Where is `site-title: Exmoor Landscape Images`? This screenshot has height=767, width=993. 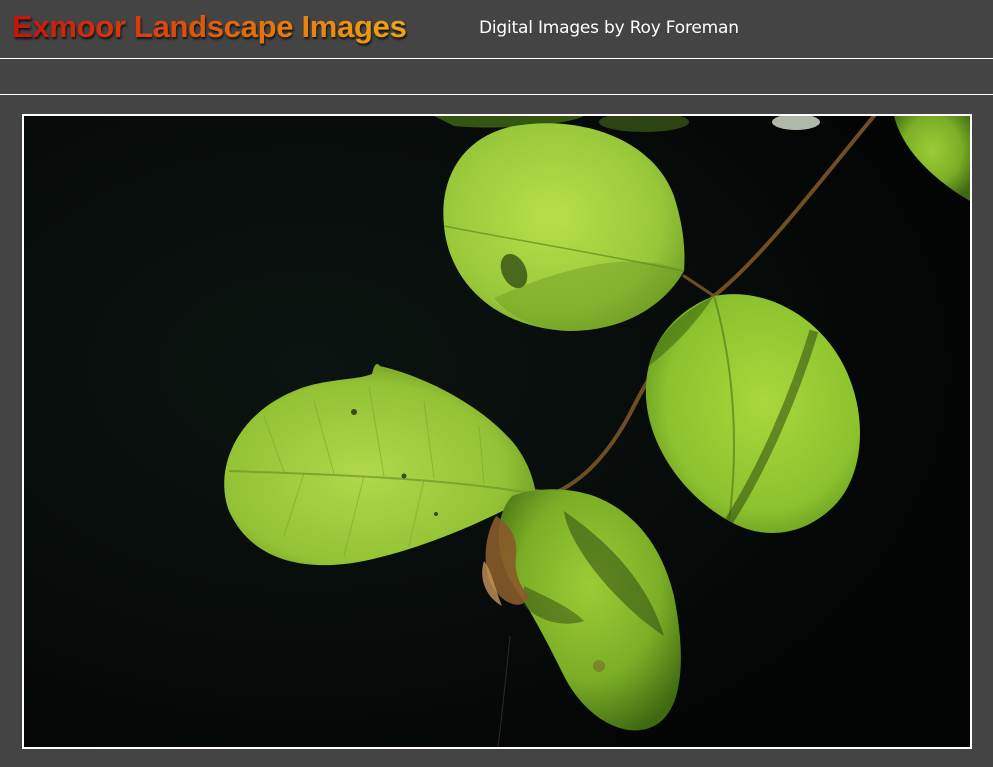 site-title: Exmoor Landscape Images is located at coordinates (209, 27).